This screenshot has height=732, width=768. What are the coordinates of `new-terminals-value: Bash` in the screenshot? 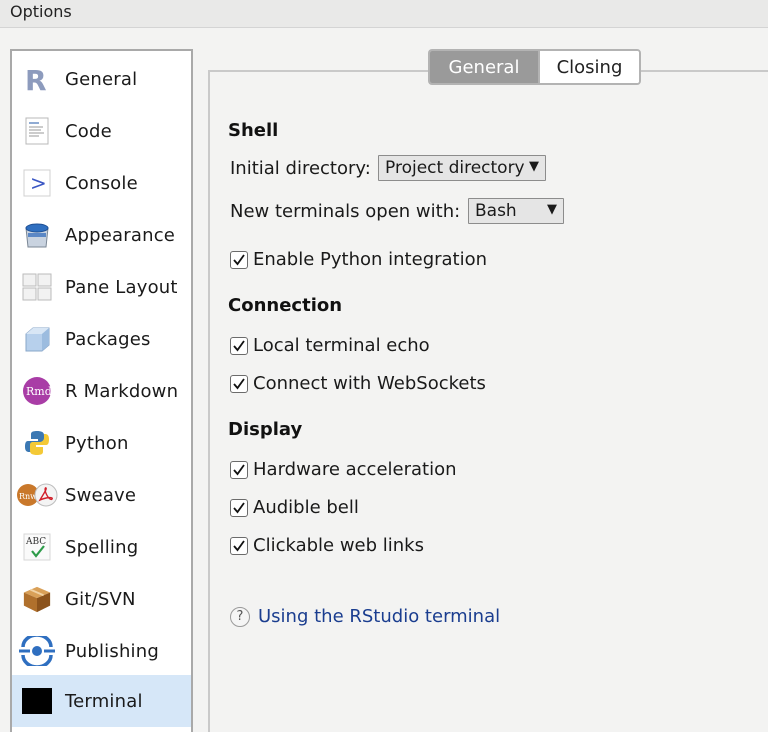 It's located at (496, 211).